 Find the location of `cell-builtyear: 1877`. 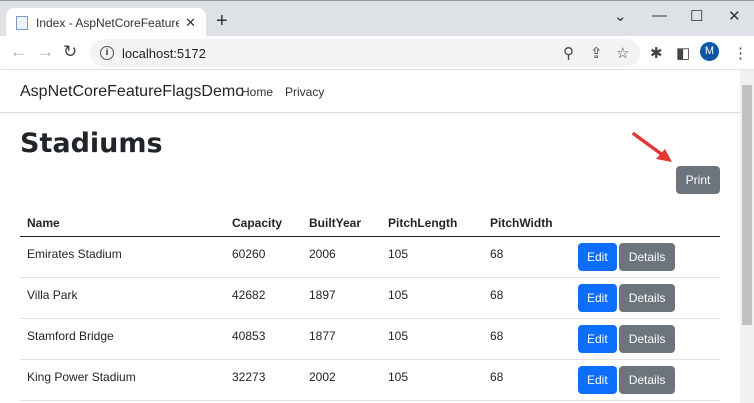

cell-builtyear: 1877 is located at coordinates (341, 339).